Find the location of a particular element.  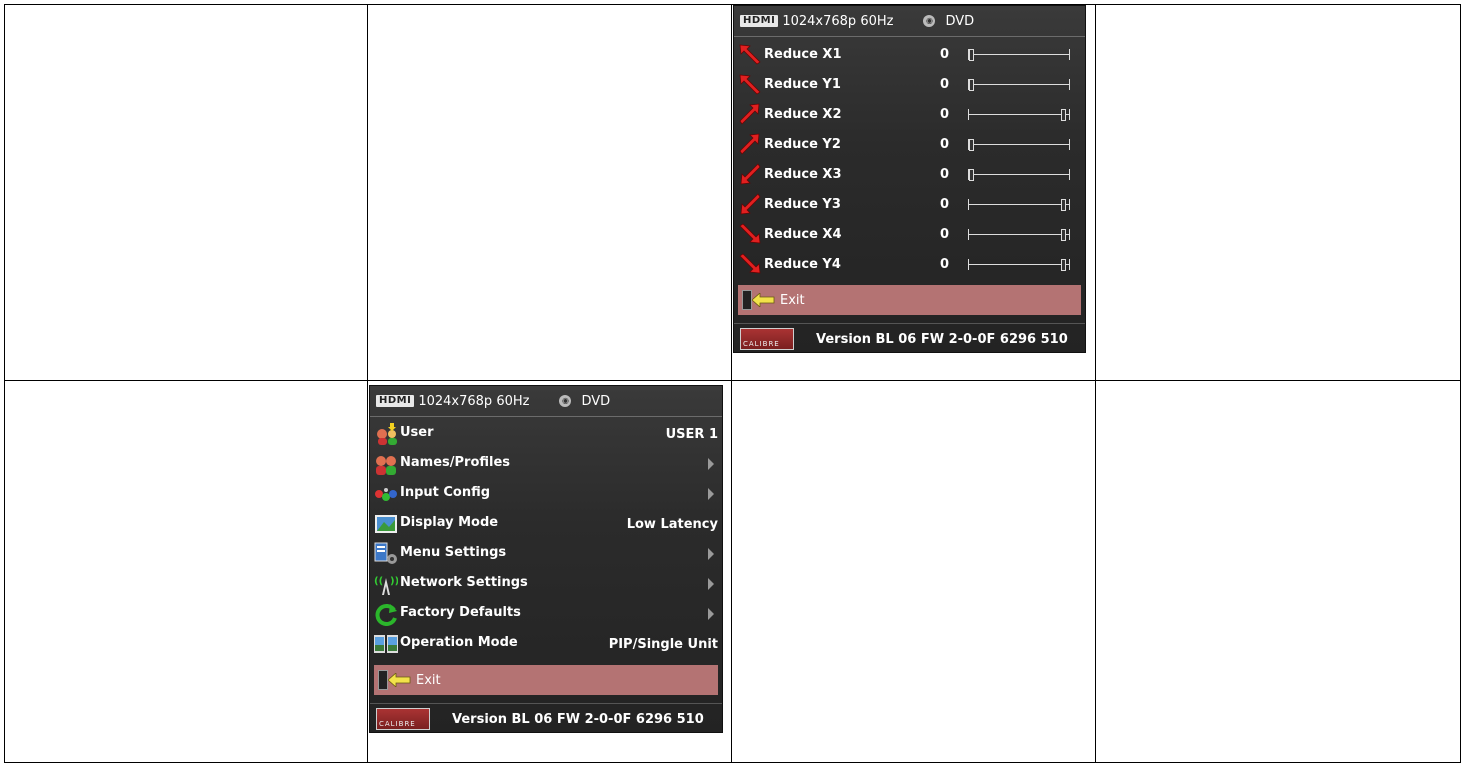

menu-item-label: Operation Mode is located at coordinates (459, 642).